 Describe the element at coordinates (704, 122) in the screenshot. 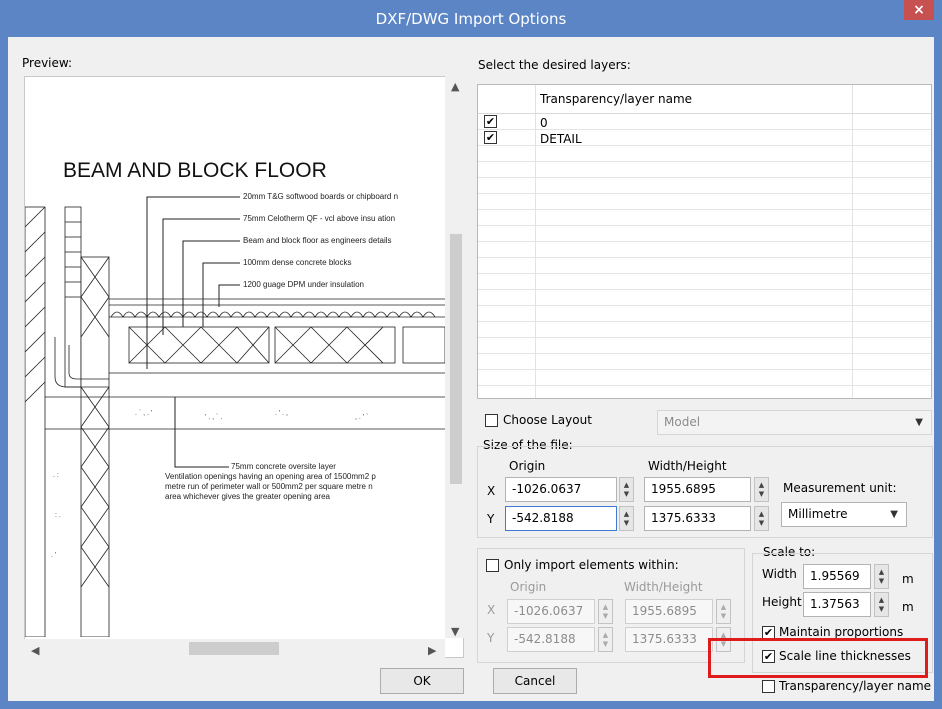

I see `table-row: ✔ 0` at that location.